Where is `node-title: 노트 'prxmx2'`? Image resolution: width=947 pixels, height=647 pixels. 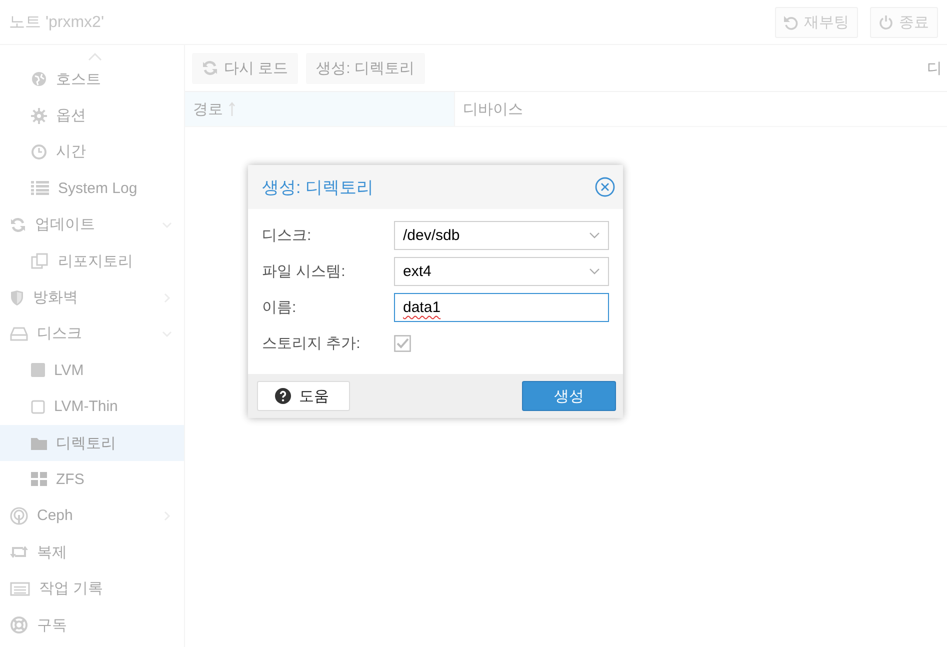 node-title: 노트 'prxmx2' is located at coordinates (57, 22).